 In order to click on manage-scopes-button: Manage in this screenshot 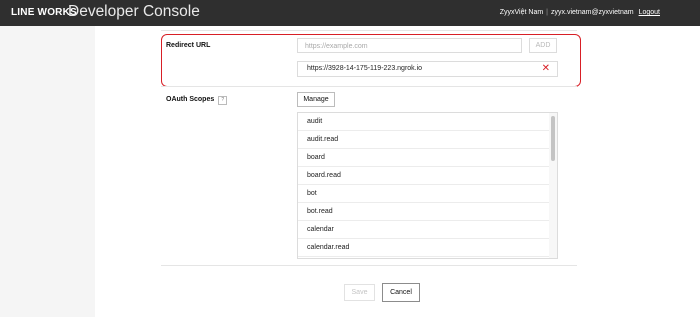, I will do `click(316, 99)`.